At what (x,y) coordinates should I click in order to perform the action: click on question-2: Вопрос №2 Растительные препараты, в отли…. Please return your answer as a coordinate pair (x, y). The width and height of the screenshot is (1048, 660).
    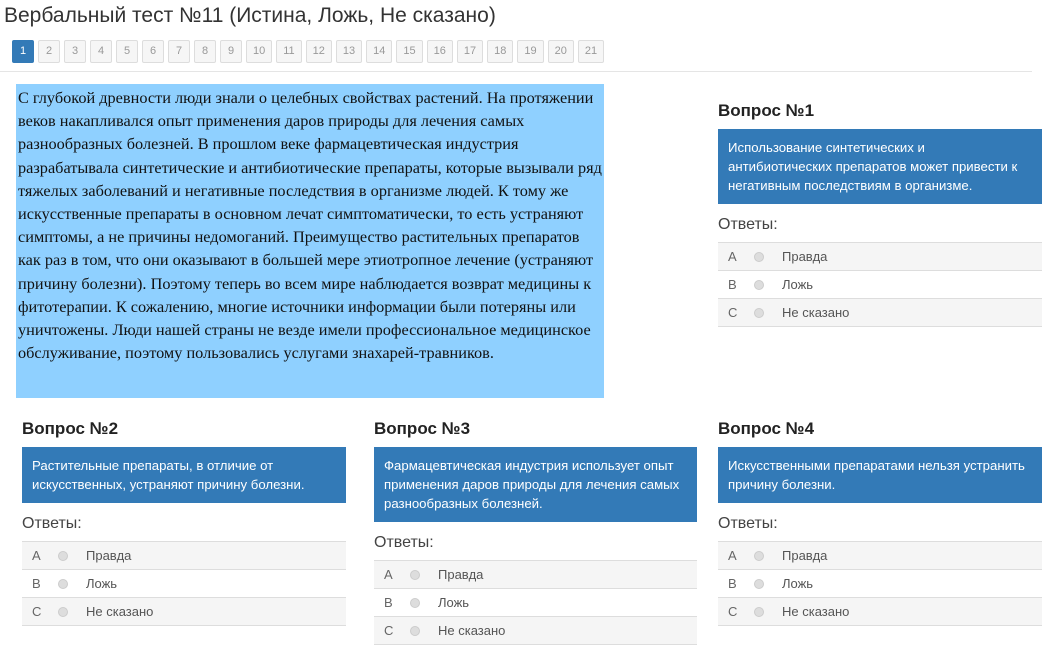
    Looking at the image, I should click on (184, 522).